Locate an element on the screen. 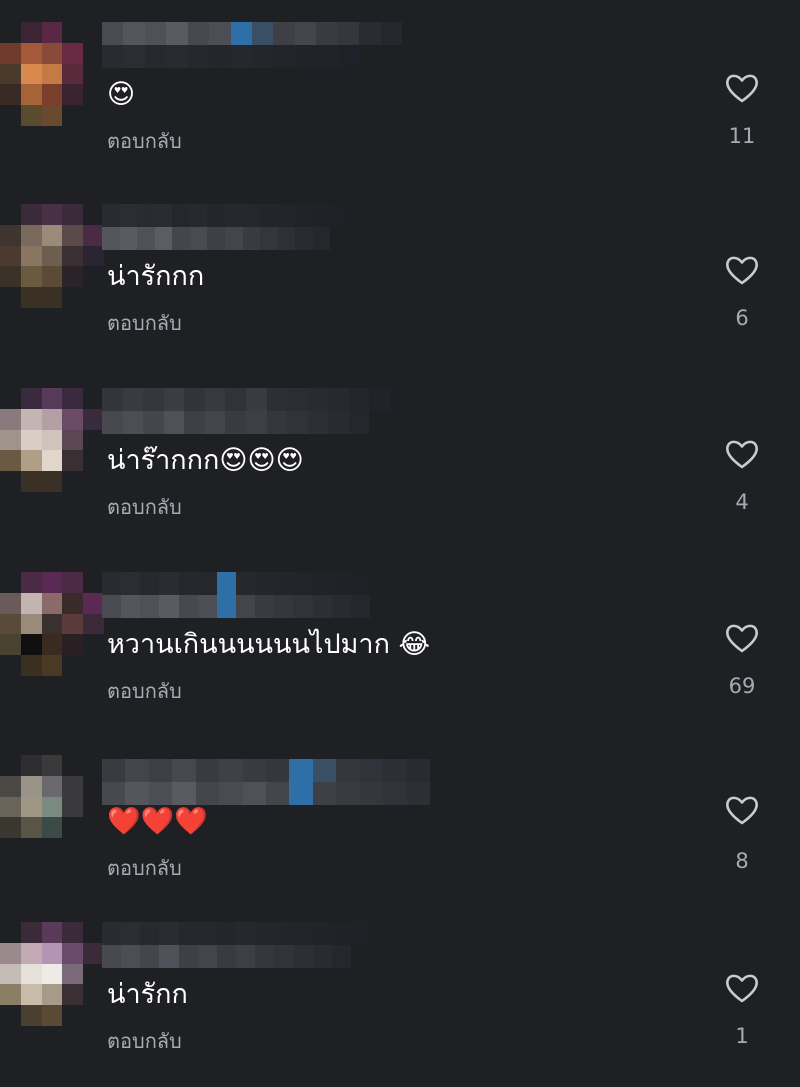 This screenshot has width=800, height=1087. like-count: 4 is located at coordinates (742, 502).